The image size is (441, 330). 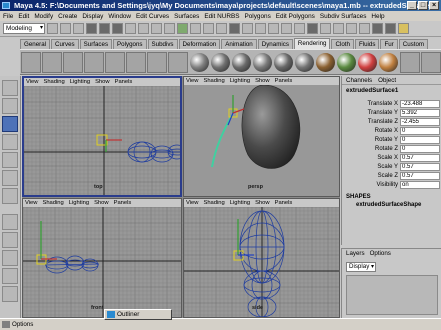 I want to click on menu-polygons: Polygons, so click(x=257, y=16).